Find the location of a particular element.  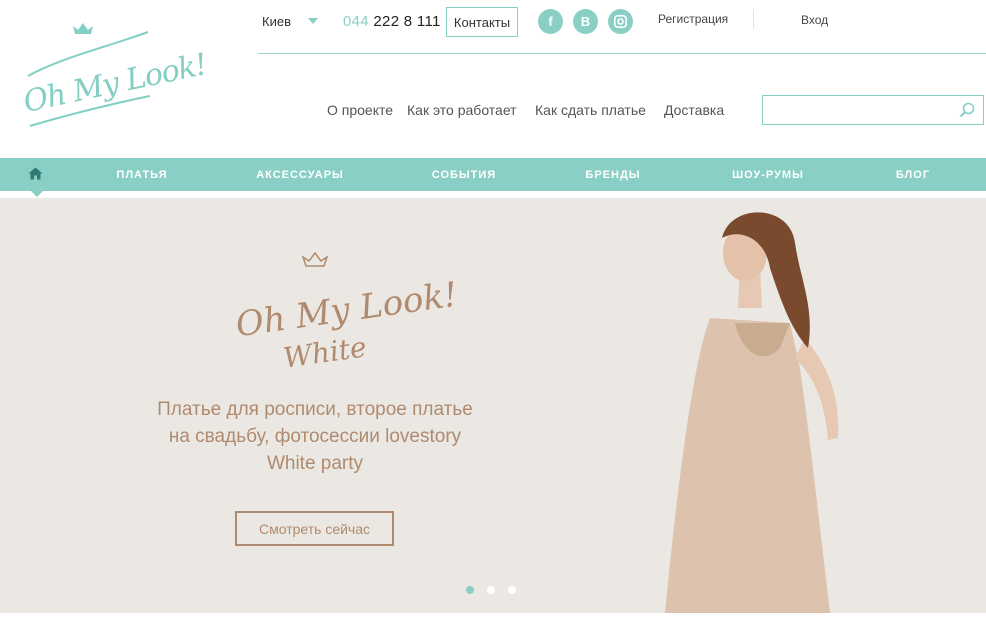

site-logo: Oh My Look! is located at coordinates (115, 75).